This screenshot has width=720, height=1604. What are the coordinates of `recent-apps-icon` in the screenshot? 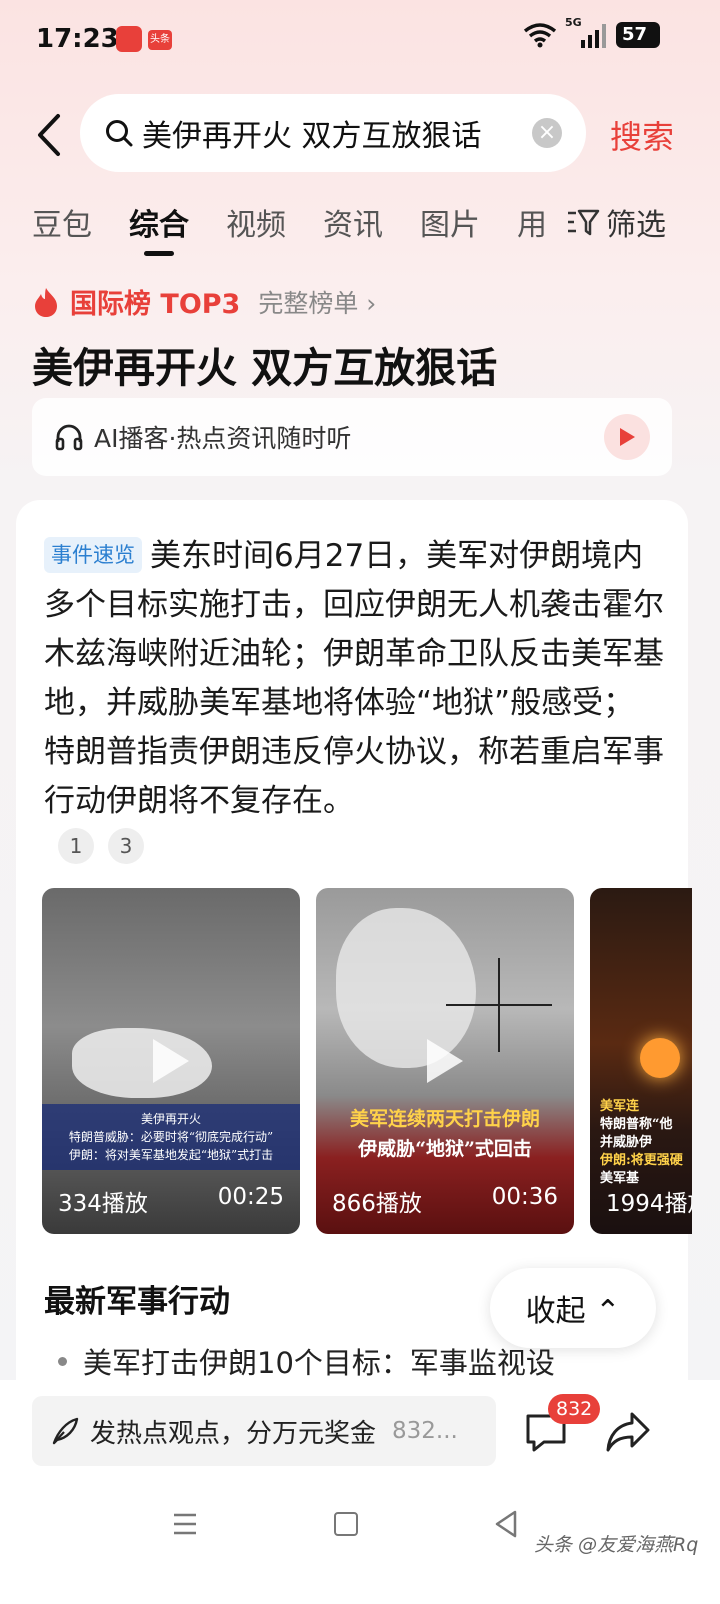 It's located at (185, 1524).